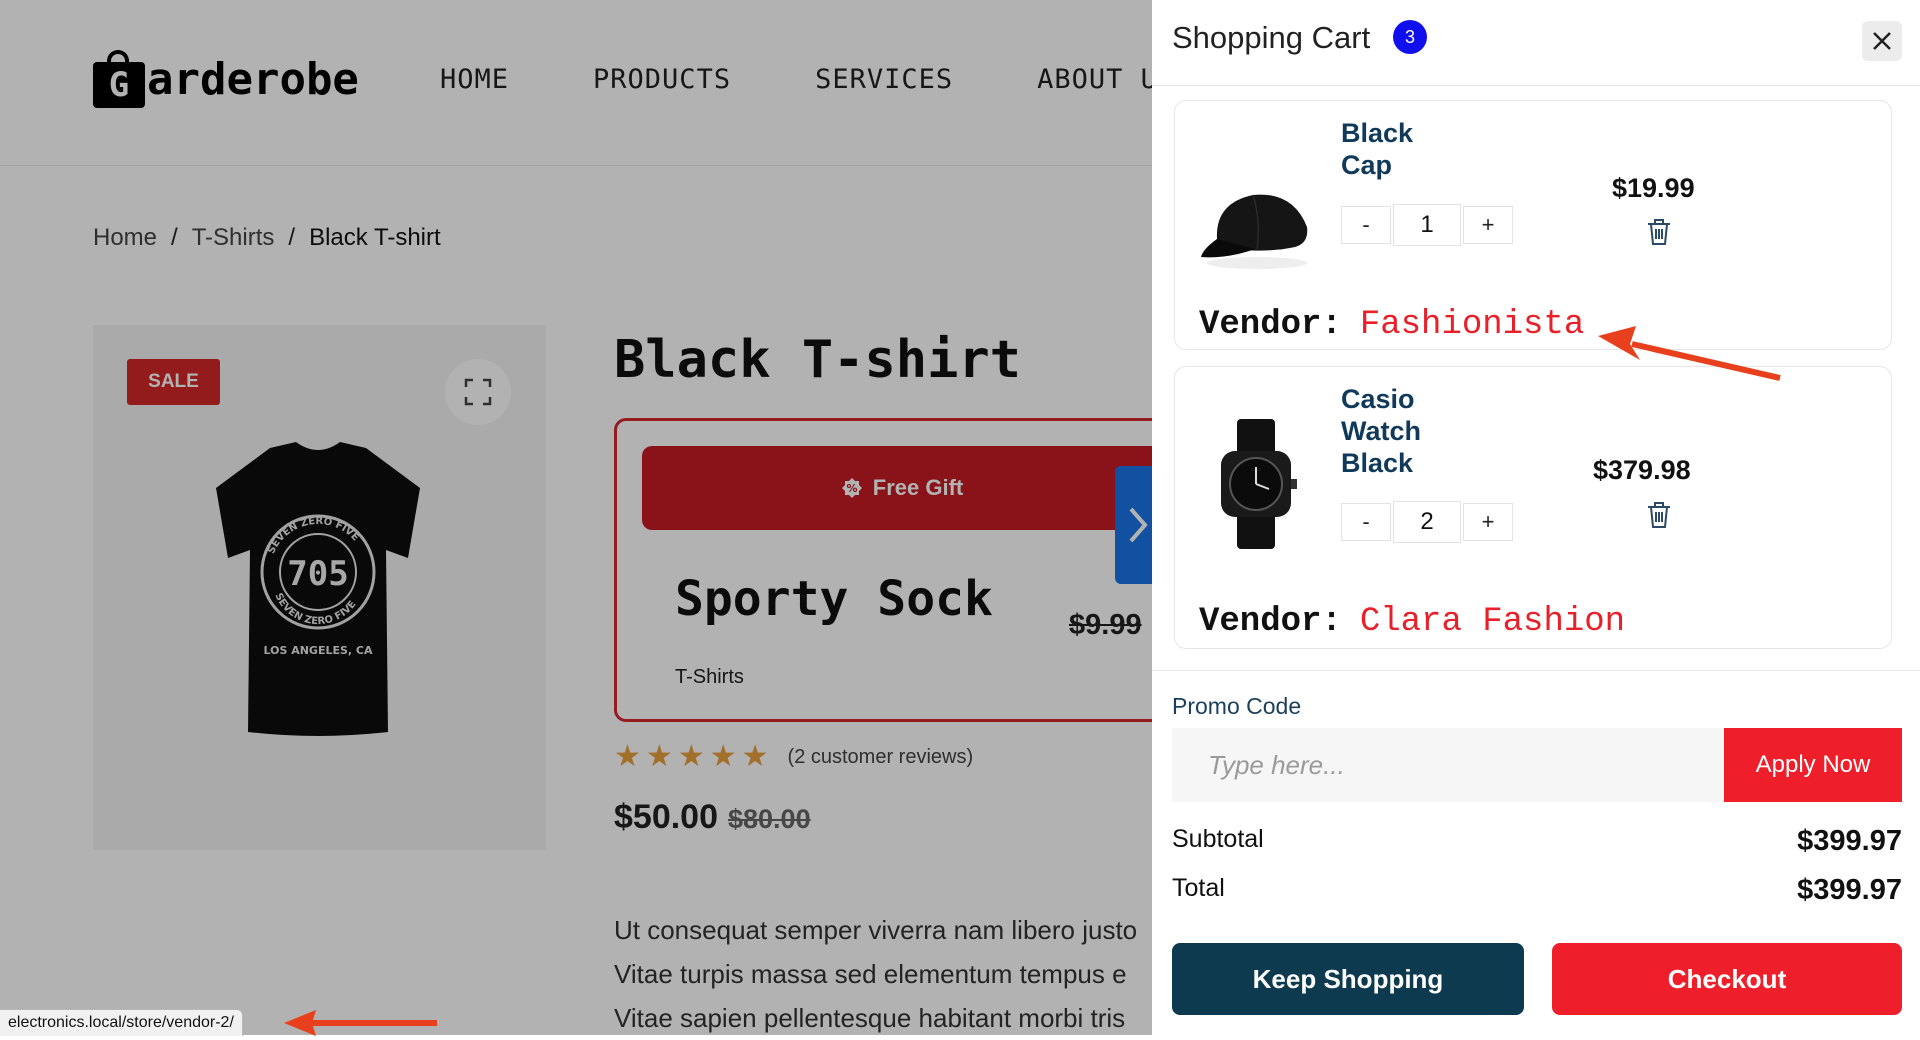  I want to click on divider, so click(1536, 670).